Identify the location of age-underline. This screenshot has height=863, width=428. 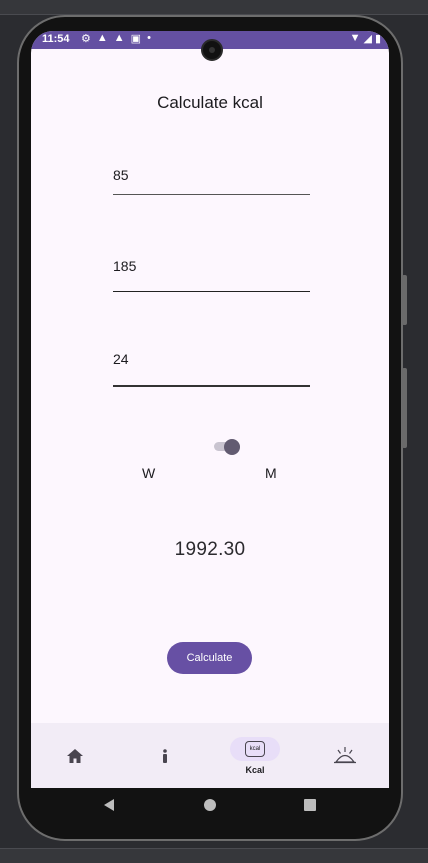
(211, 386).